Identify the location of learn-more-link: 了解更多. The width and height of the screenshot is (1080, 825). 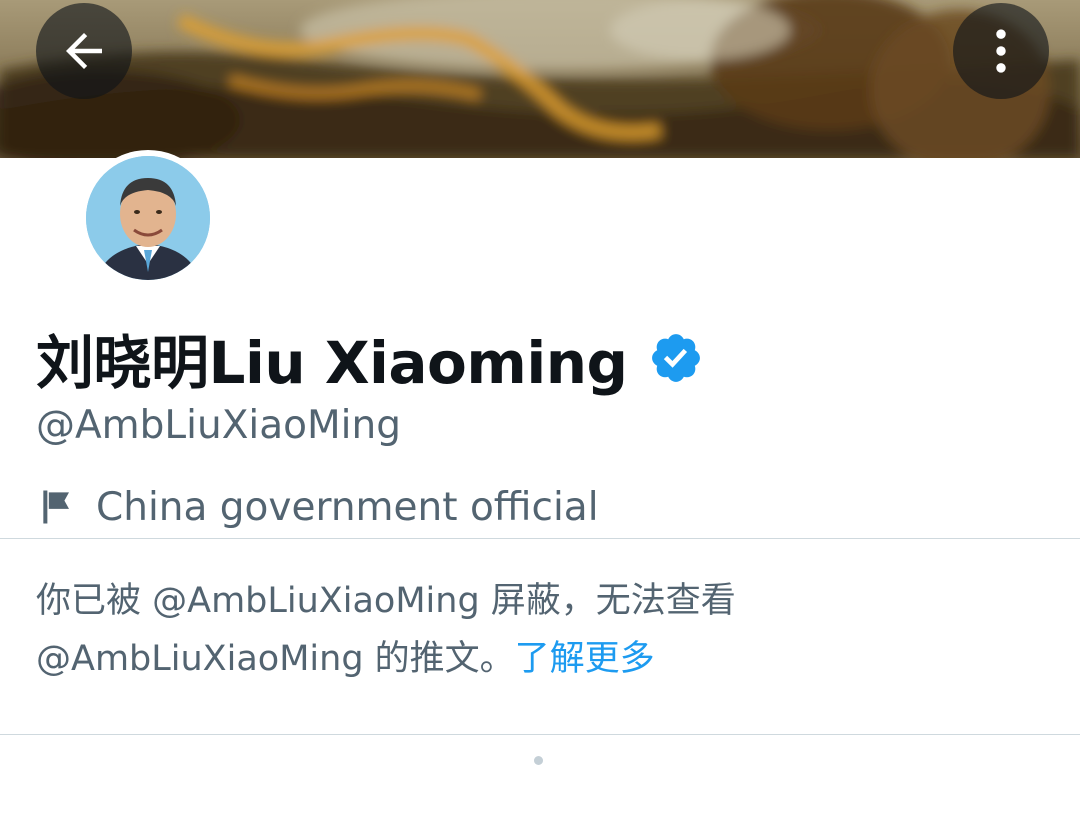
(585, 659).